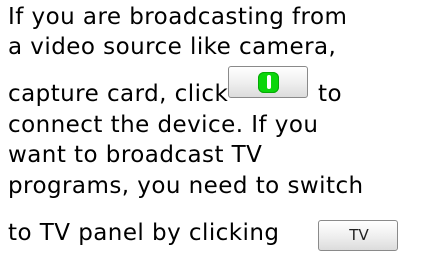 The height and width of the screenshot is (257, 428). What do you see at coordinates (186, 186) in the screenshot?
I see `help-line: programs, you need to switch` at bounding box center [186, 186].